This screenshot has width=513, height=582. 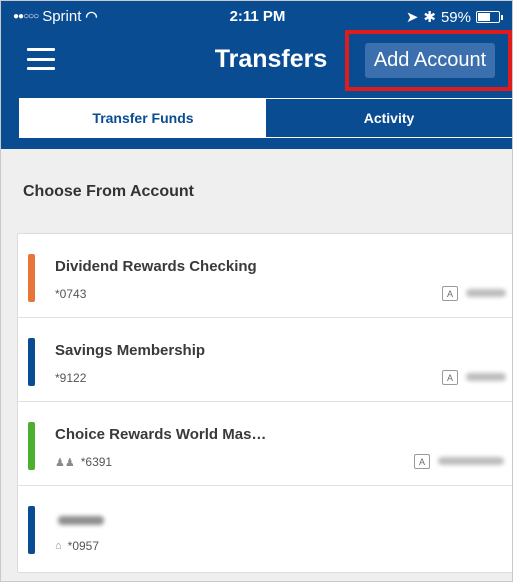 What do you see at coordinates (265, 360) in the screenshot?
I see `account-item-savings-membership: Savings Membership *9122 A` at bounding box center [265, 360].